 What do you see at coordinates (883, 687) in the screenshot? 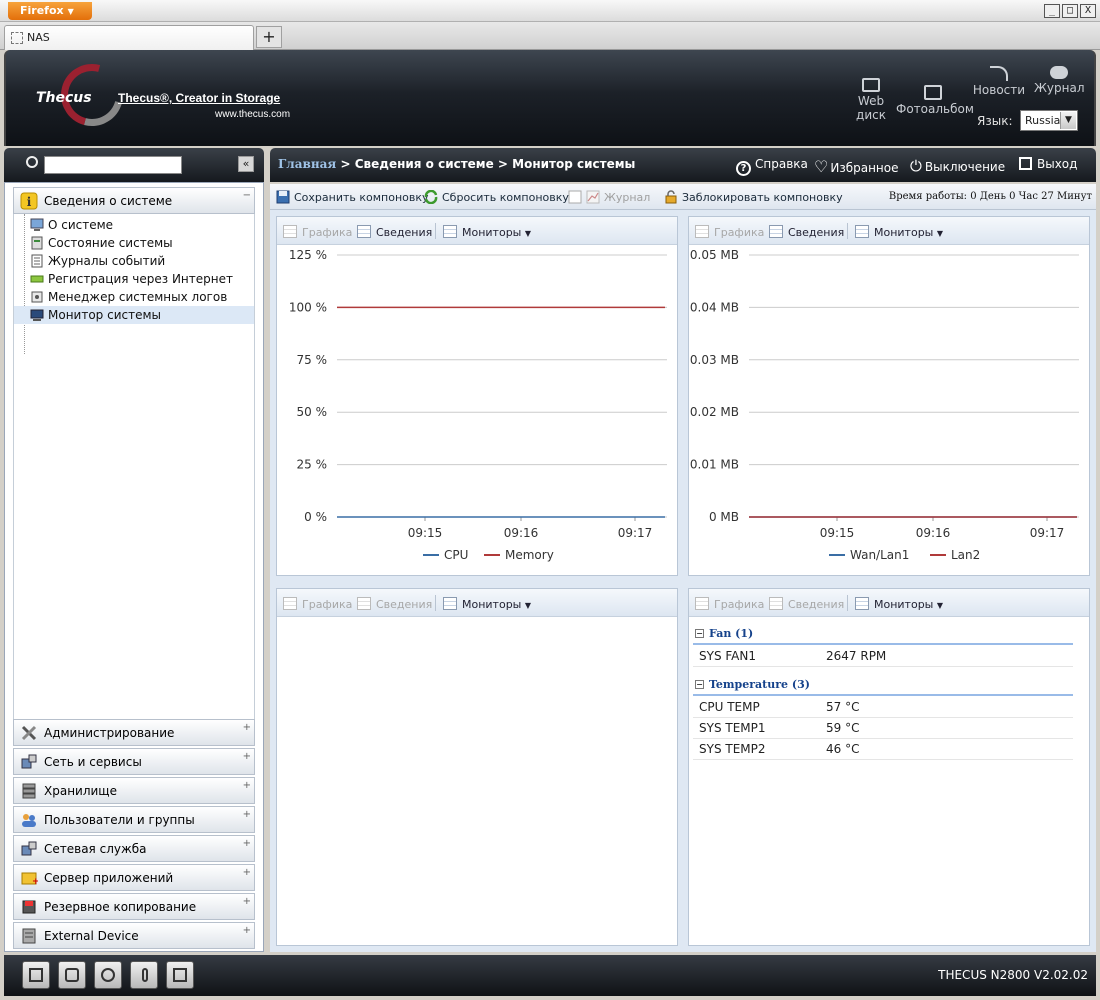
I see `temperature-group-header: − Temperature (3)` at bounding box center [883, 687].